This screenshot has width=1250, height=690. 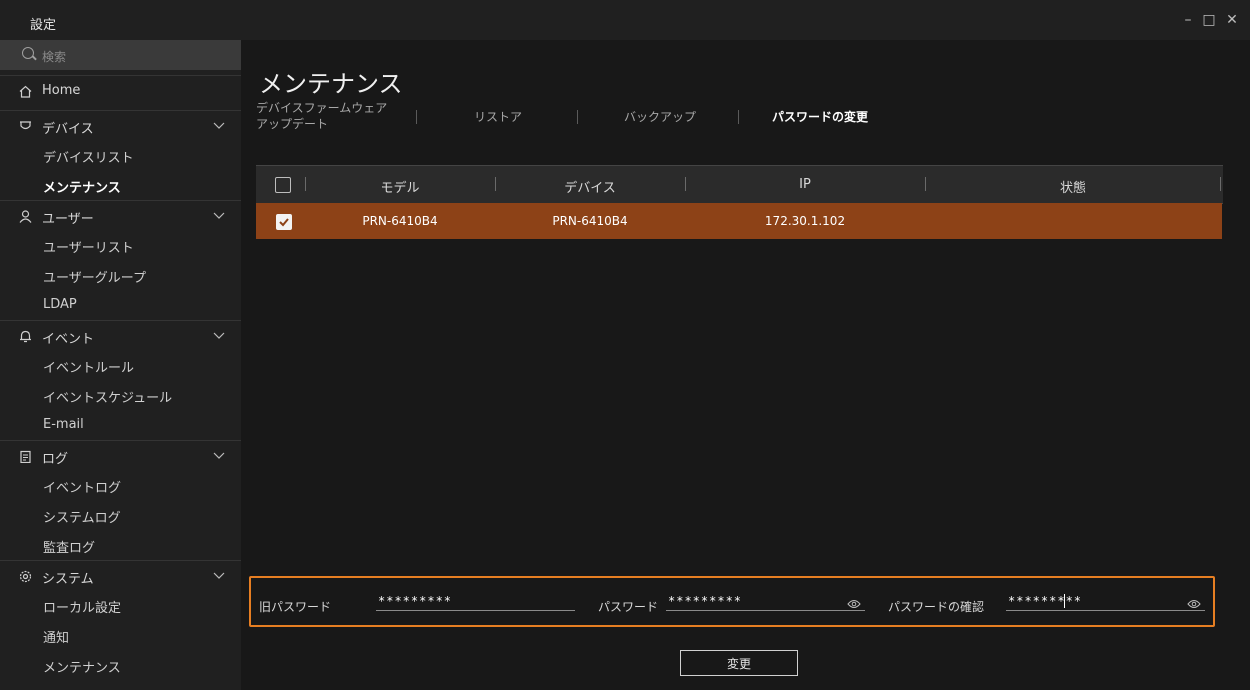 What do you see at coordinates (1064, 601) in the screenshot?
I see `text-cursor` at bounding box center [1064, 601].